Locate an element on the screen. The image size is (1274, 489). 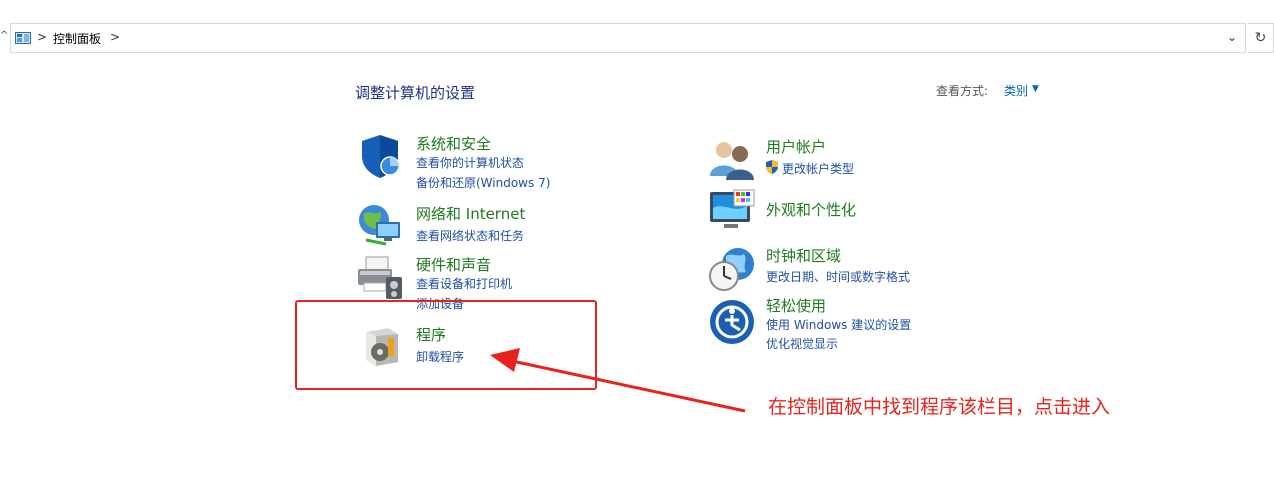
ease-of-access-icon is located at coordinates (732, 322).